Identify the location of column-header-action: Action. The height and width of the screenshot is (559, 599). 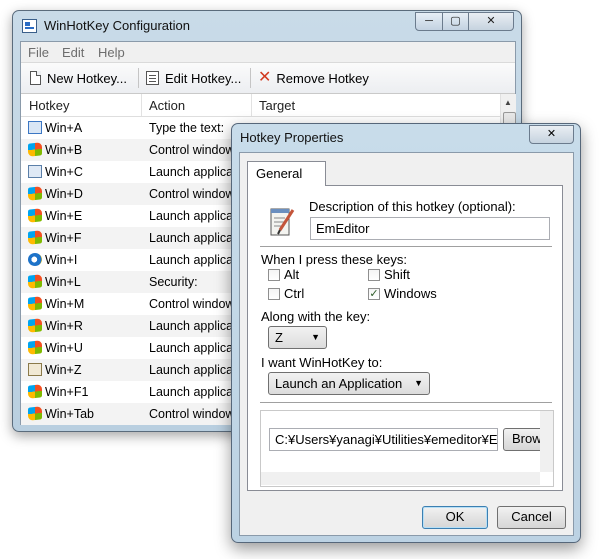
(167, 105).